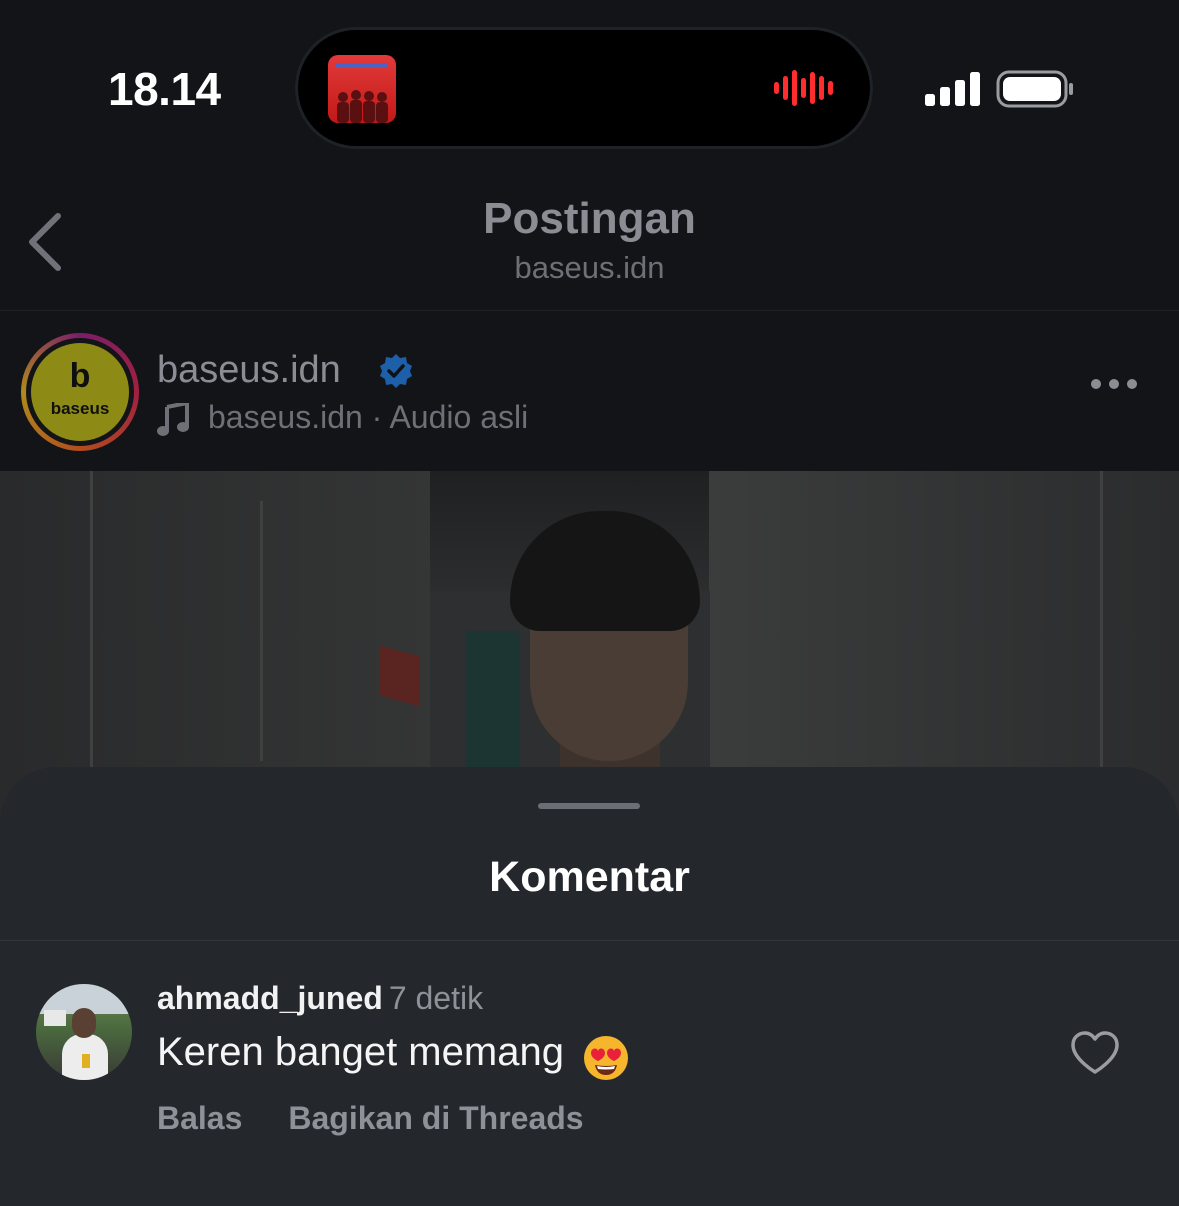  What do you see at coordinates (368, 417) in the screenshot?
I see `audio-attribution: baseus.idn · Audio asli` at bounding box center [368, 417].